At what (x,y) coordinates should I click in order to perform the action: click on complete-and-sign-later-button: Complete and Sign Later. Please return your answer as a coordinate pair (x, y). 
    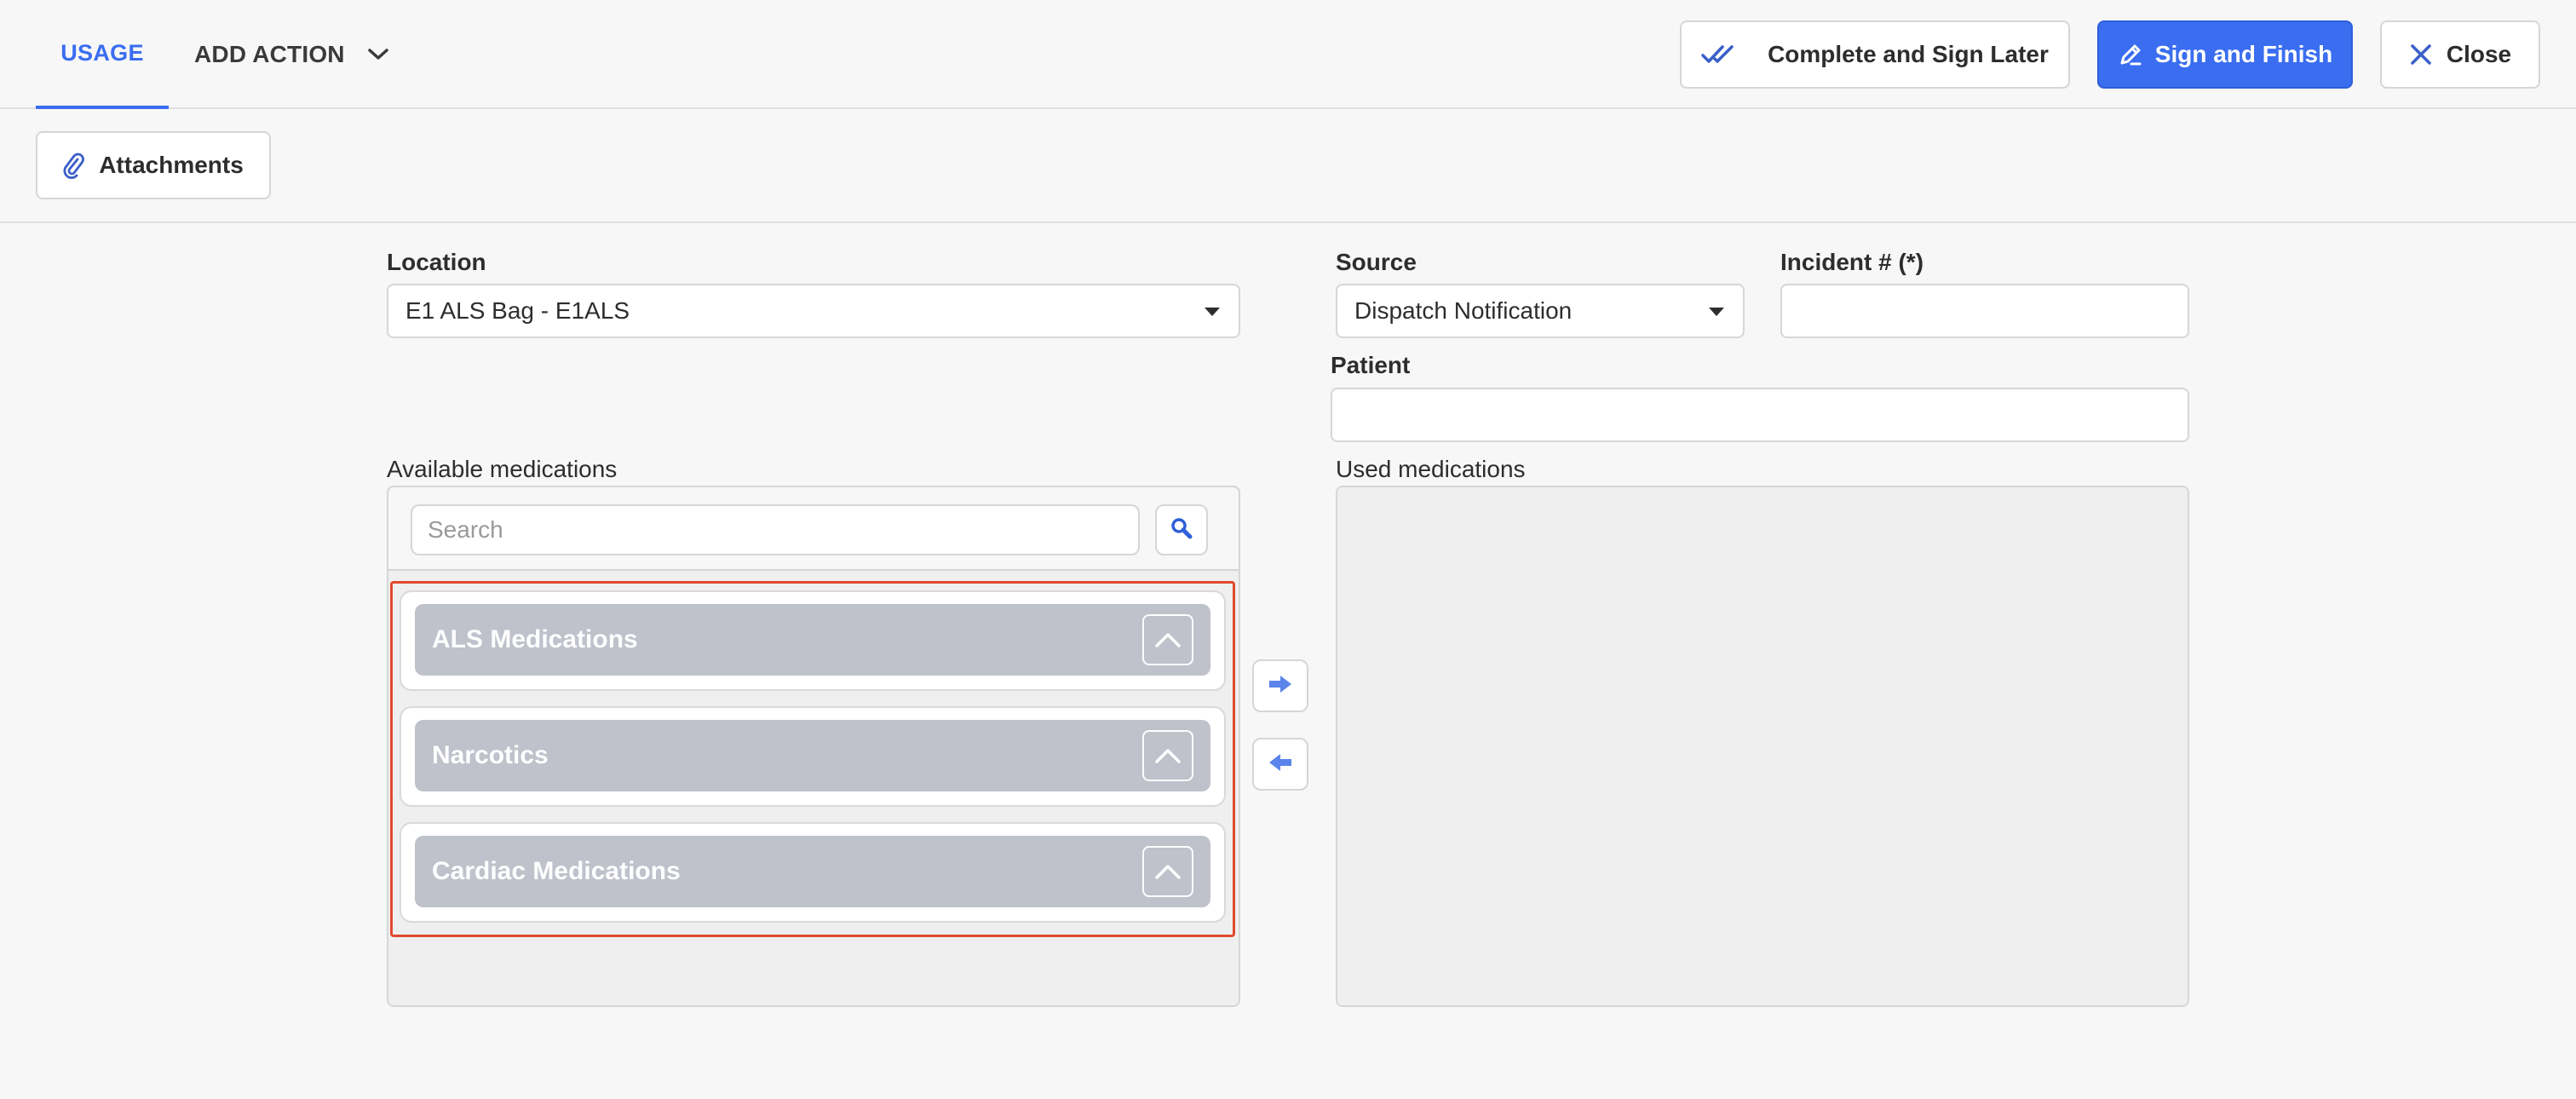
    Looking at the image, I should click on (1875, 54).